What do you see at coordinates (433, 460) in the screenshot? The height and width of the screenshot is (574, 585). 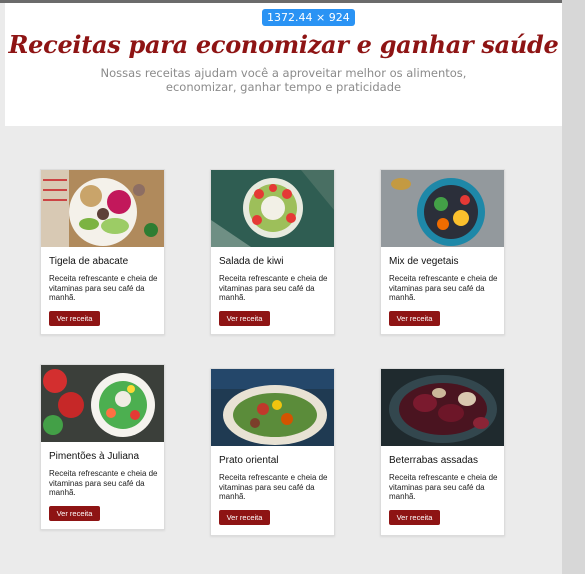 I see `recipe-name: Beterrabas assadas` at bounding box center [433, 460].